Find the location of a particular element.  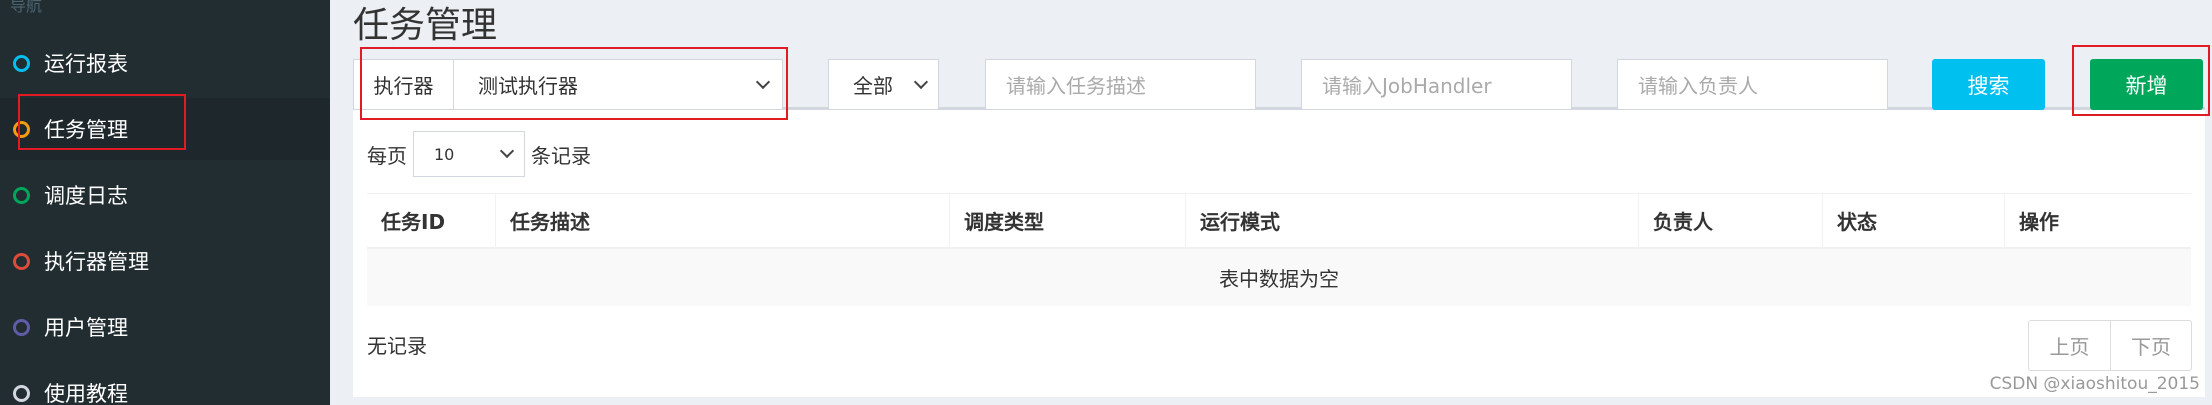

column-header: 操作 is located at coordinates (2098, 220).